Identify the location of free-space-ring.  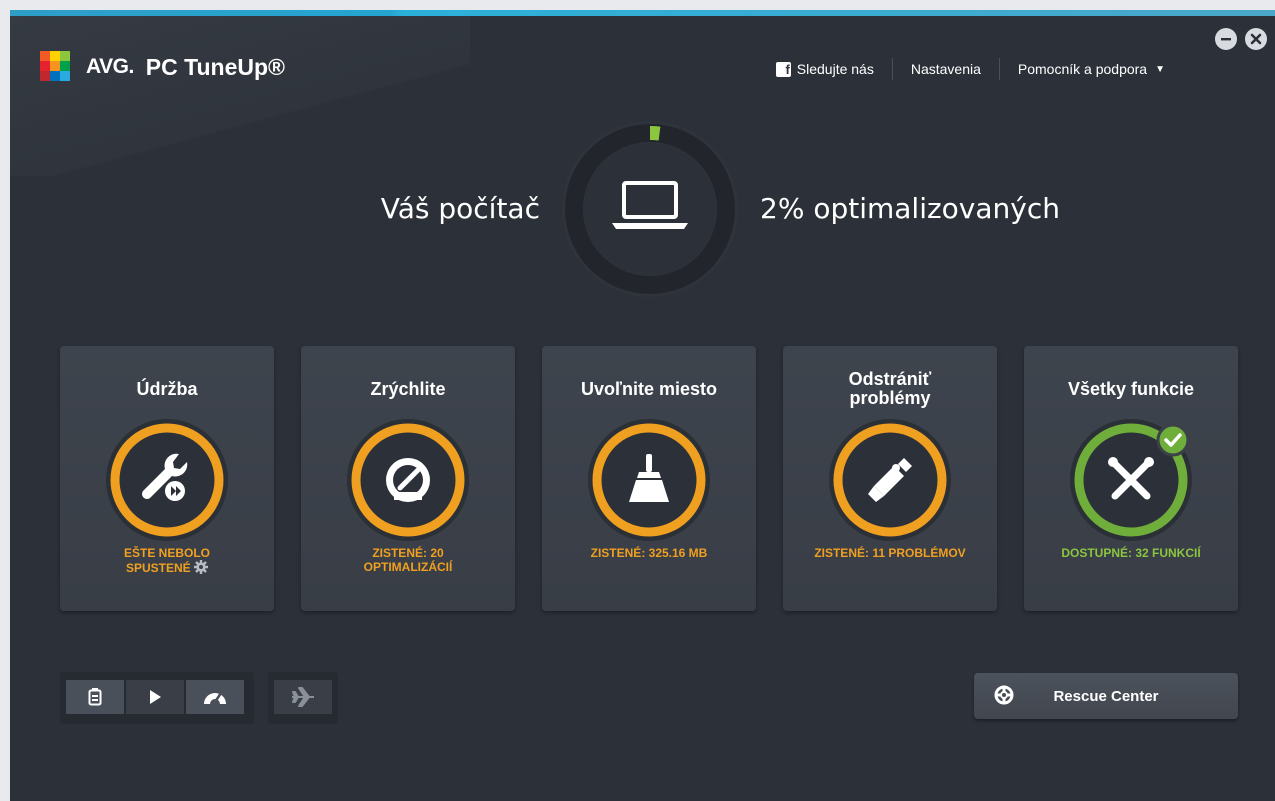
(649, 480).